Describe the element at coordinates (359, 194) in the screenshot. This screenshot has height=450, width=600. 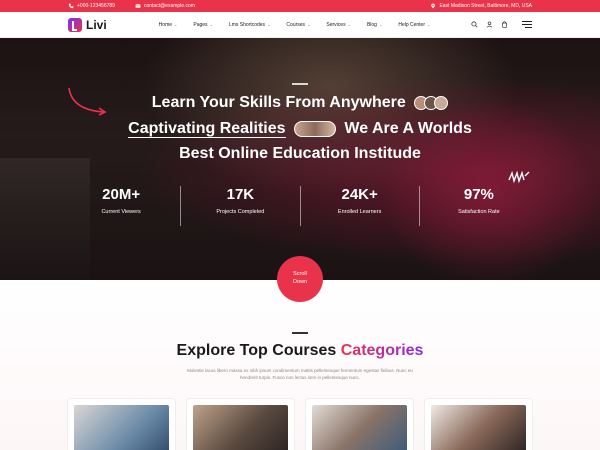
I see `stat-value: 24K+` at that location.